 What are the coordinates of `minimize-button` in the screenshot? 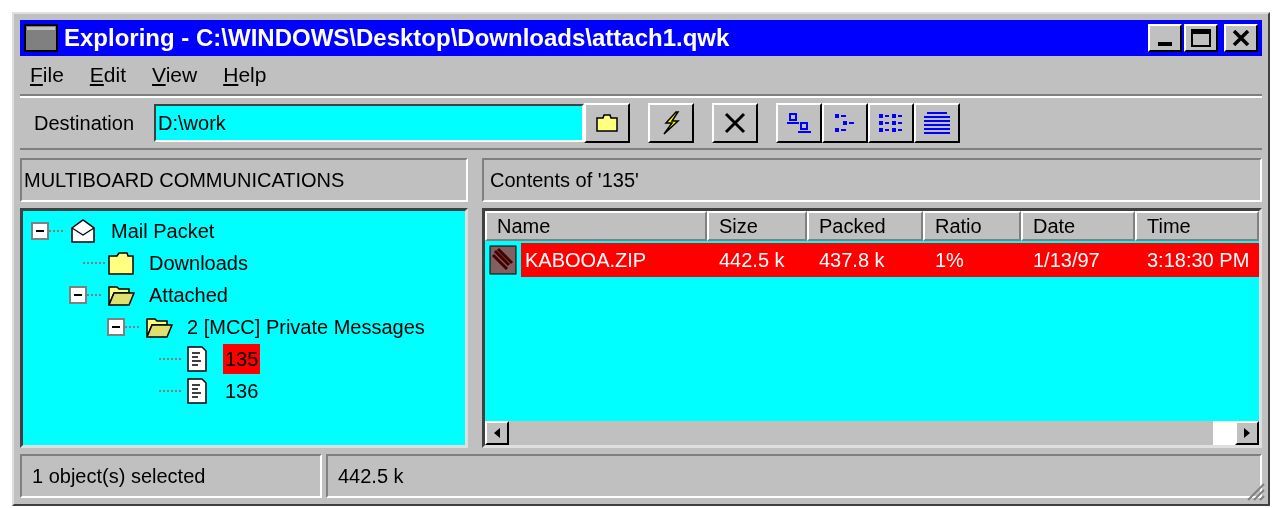 It's located at (1165, 38).